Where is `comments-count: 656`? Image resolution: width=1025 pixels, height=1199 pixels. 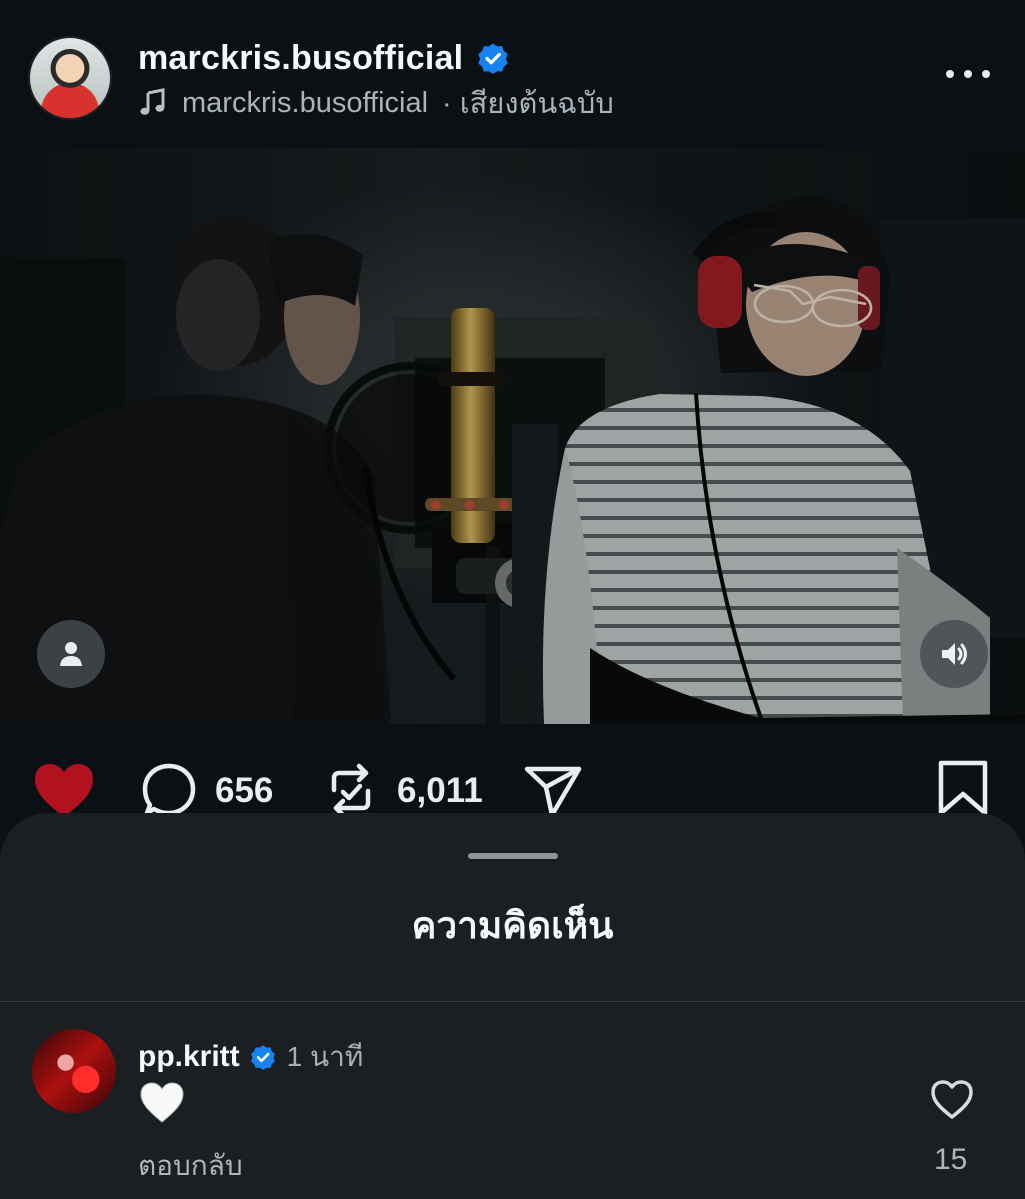
comments-count: 656 is located at coordinates (244, 790).